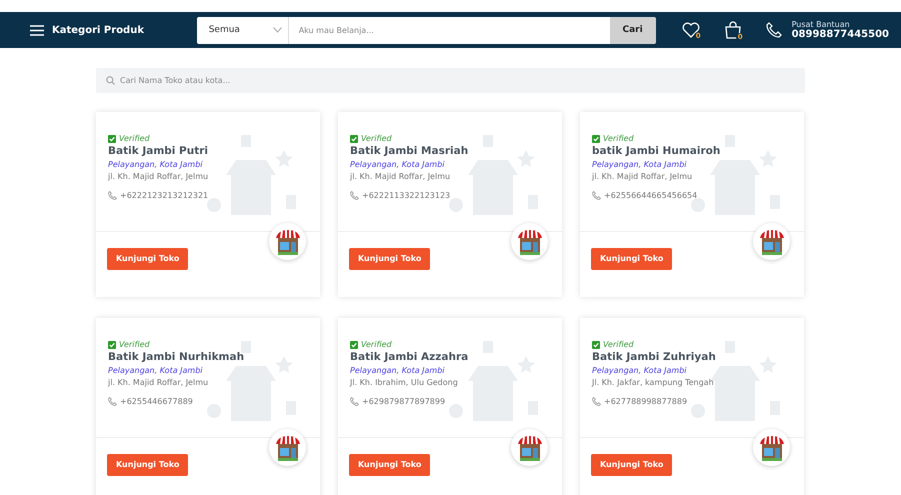 The height and width of the screenshot is (495, 901). Describe the element at coordinates (177, 357) in the screenshot. I see `store-name: Batik Jambi Nurhikmah` at that location.